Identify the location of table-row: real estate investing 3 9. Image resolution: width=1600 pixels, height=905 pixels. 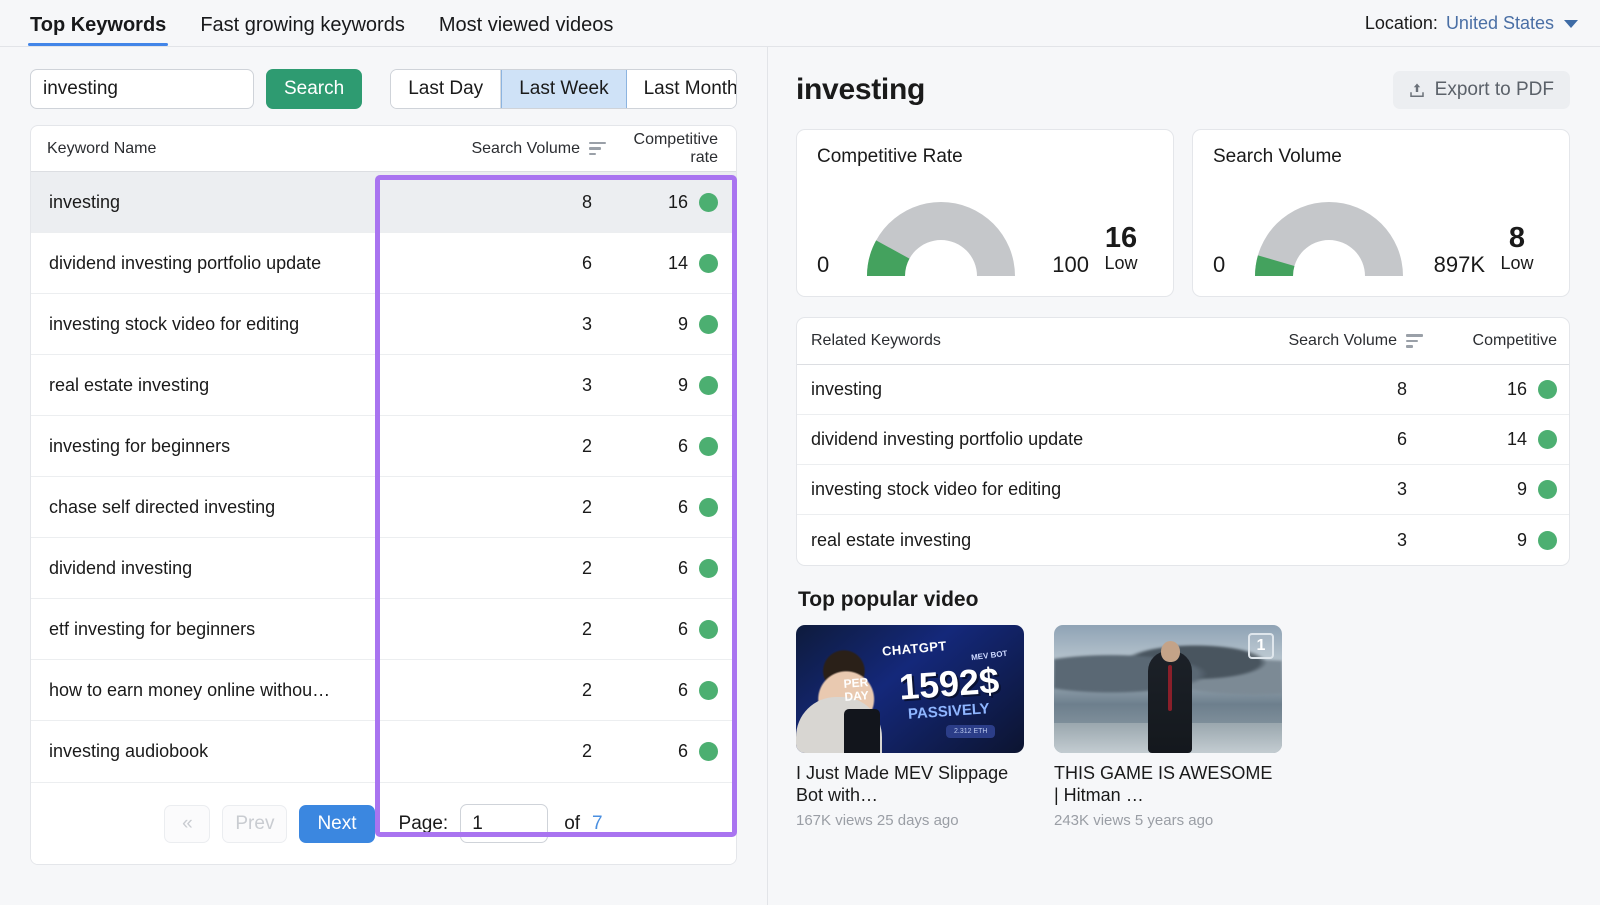
(383, 385).